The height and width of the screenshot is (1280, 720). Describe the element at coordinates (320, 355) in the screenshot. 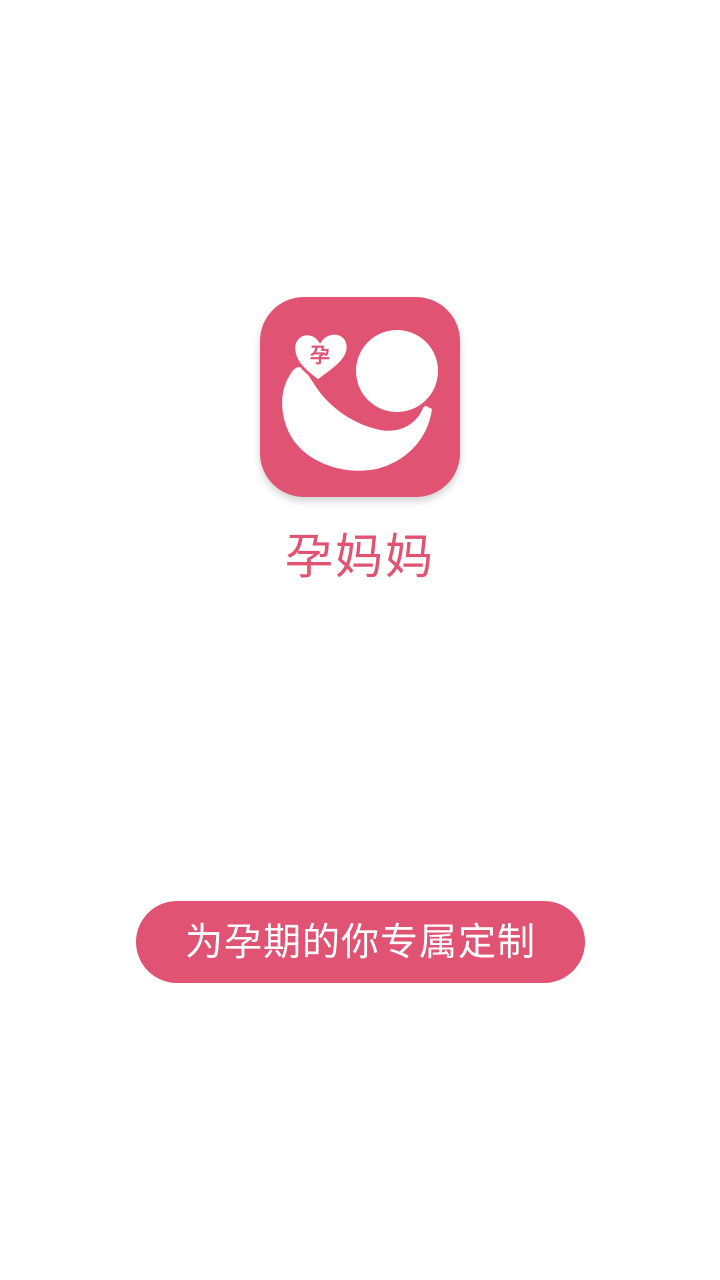

I see `logo-badge-text: 孕` at that location.